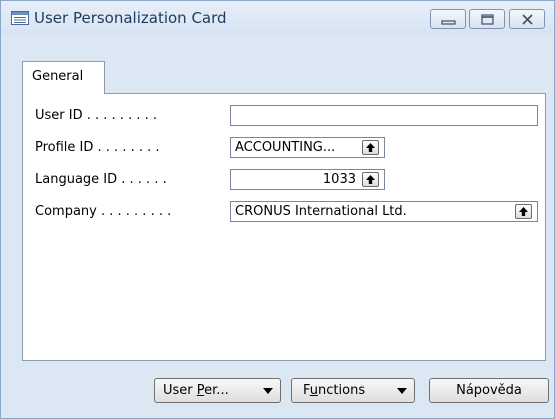 The image size is (555, 419). Describe the element at coordinates (307, 179) in the screenshot. I see `language-id-field: 1033` at that location.